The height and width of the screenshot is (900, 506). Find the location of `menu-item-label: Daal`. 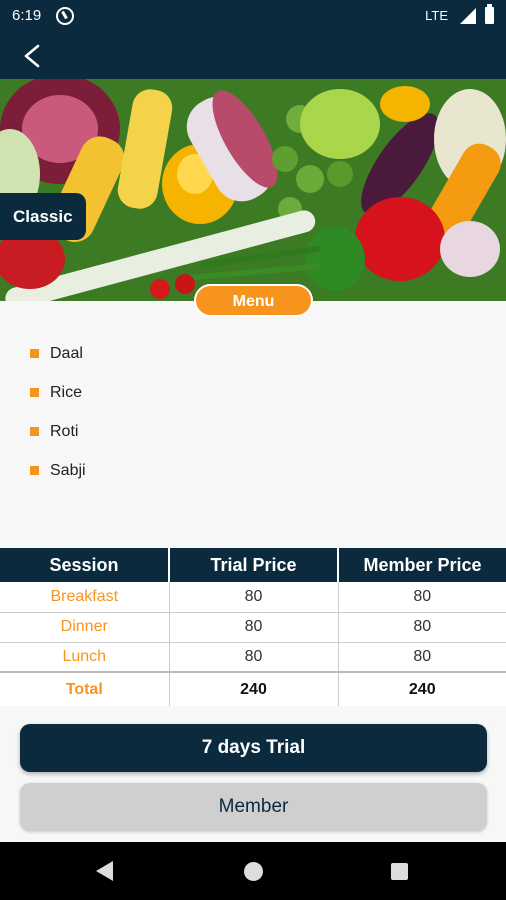

menu-item-label: Daal is located at coordinates (66, 353).